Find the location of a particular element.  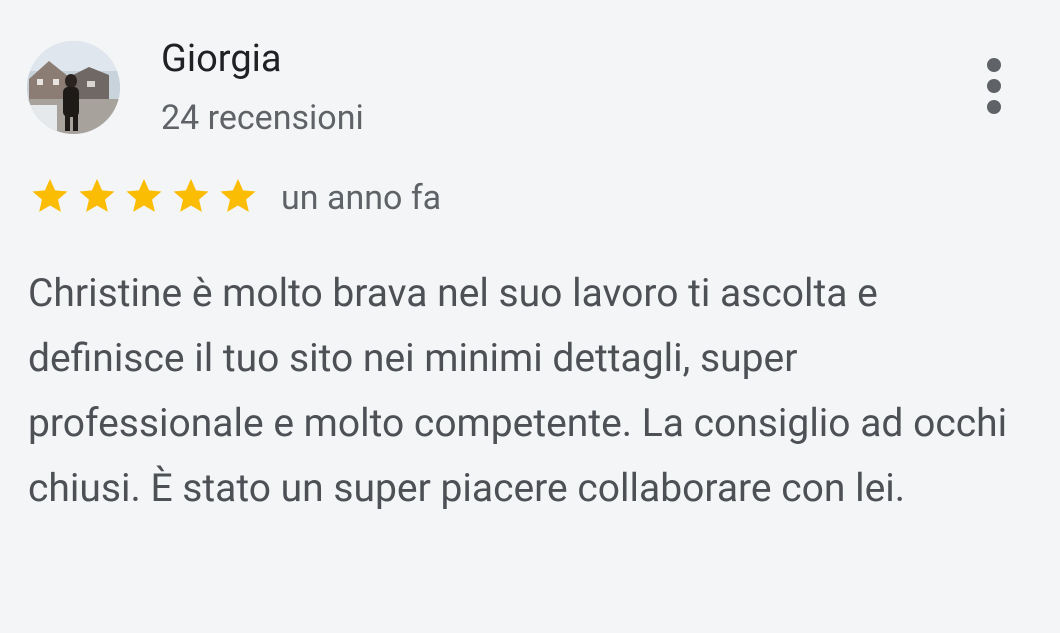

avatar is located at coordinates (73, 87).